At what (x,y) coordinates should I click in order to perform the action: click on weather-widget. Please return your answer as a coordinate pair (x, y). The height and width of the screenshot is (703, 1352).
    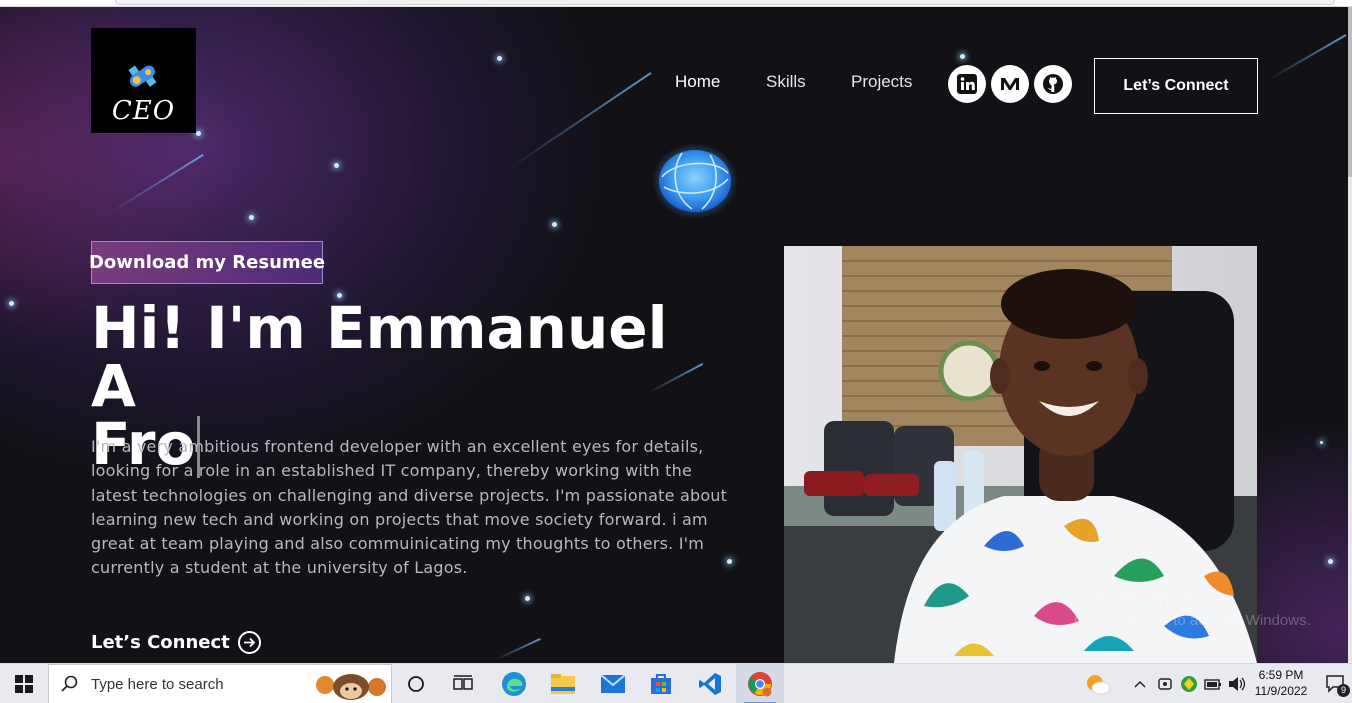
    Looking at the image, I should click on (1098, 683).